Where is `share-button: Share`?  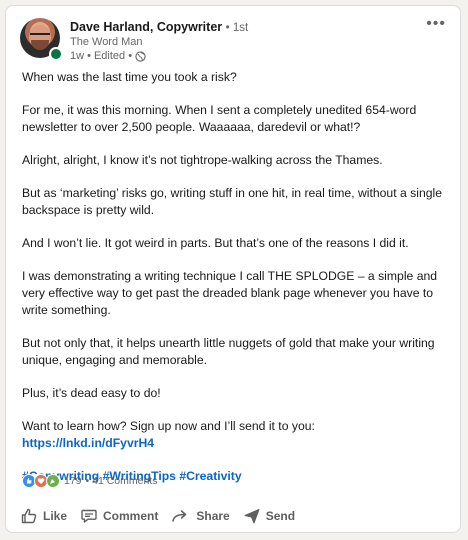
share-button: Share is located at coordinates (200, 516).